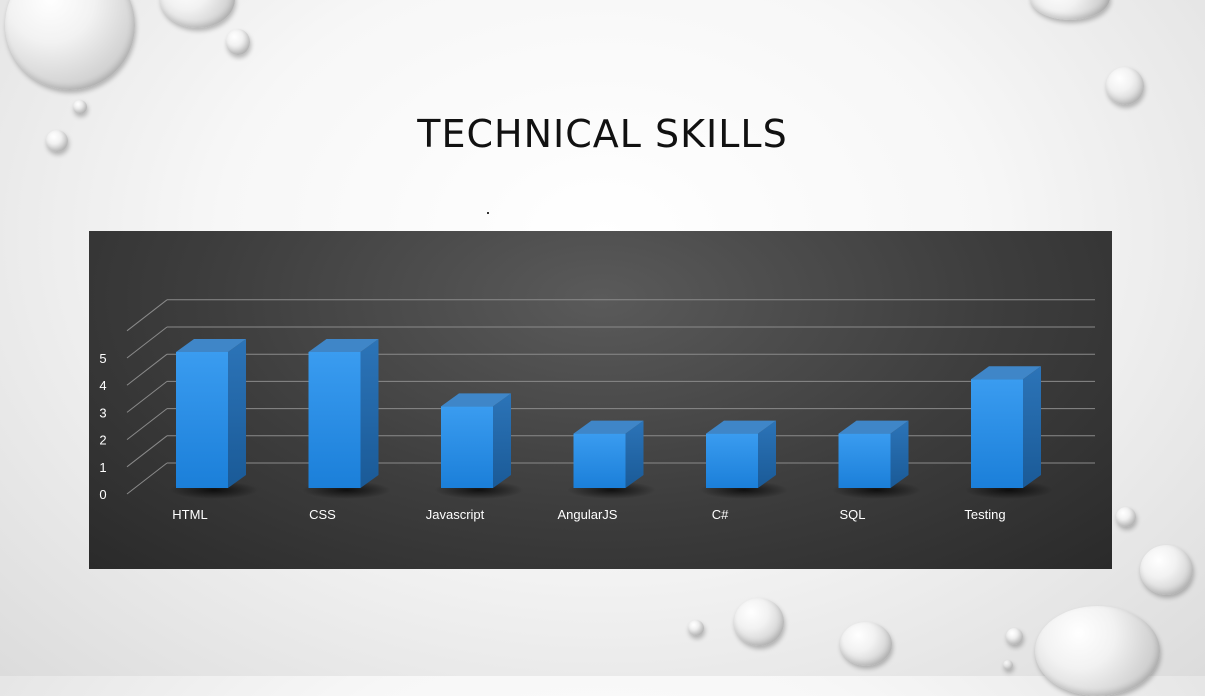 This screenshot has height=696, width=1205. Describe the element at coordinates (588, 514) in the screenshot. I see `x-tick-label: AngularJS` at that location.